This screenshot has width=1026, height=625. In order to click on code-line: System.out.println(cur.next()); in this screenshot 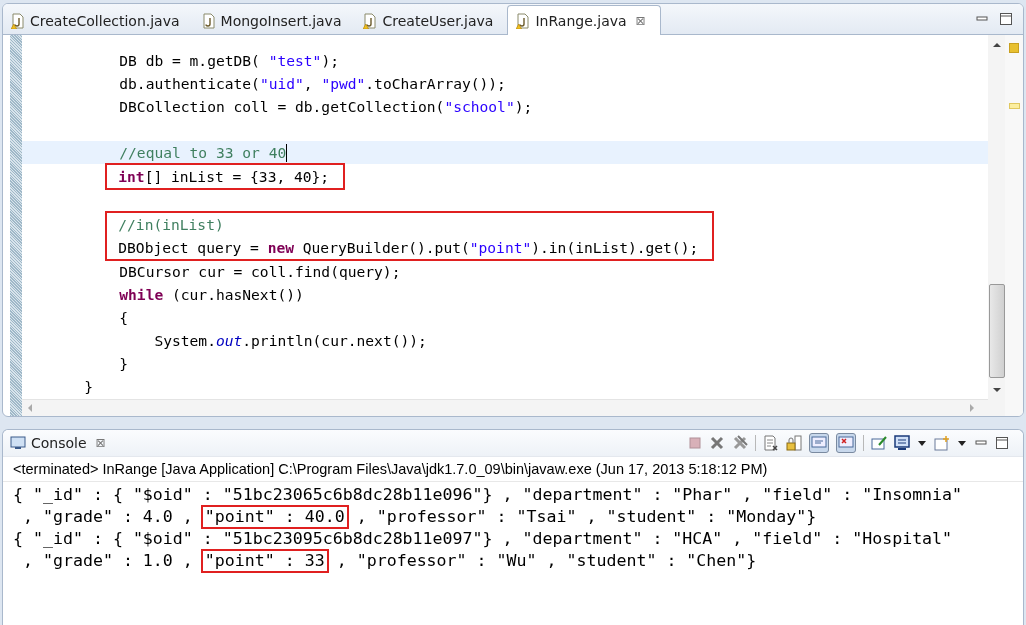, I will do `click(290, 341)`.